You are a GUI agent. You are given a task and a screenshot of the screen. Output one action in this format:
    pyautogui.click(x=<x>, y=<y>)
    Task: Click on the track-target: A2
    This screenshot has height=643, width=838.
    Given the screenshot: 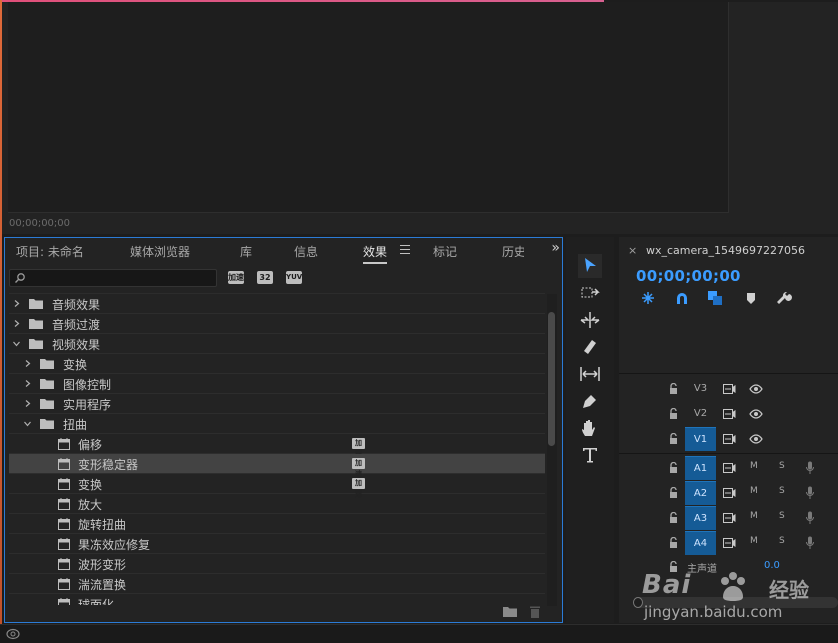 What is the action you would take?
    pyautogui.click(x=700, y=493)
    